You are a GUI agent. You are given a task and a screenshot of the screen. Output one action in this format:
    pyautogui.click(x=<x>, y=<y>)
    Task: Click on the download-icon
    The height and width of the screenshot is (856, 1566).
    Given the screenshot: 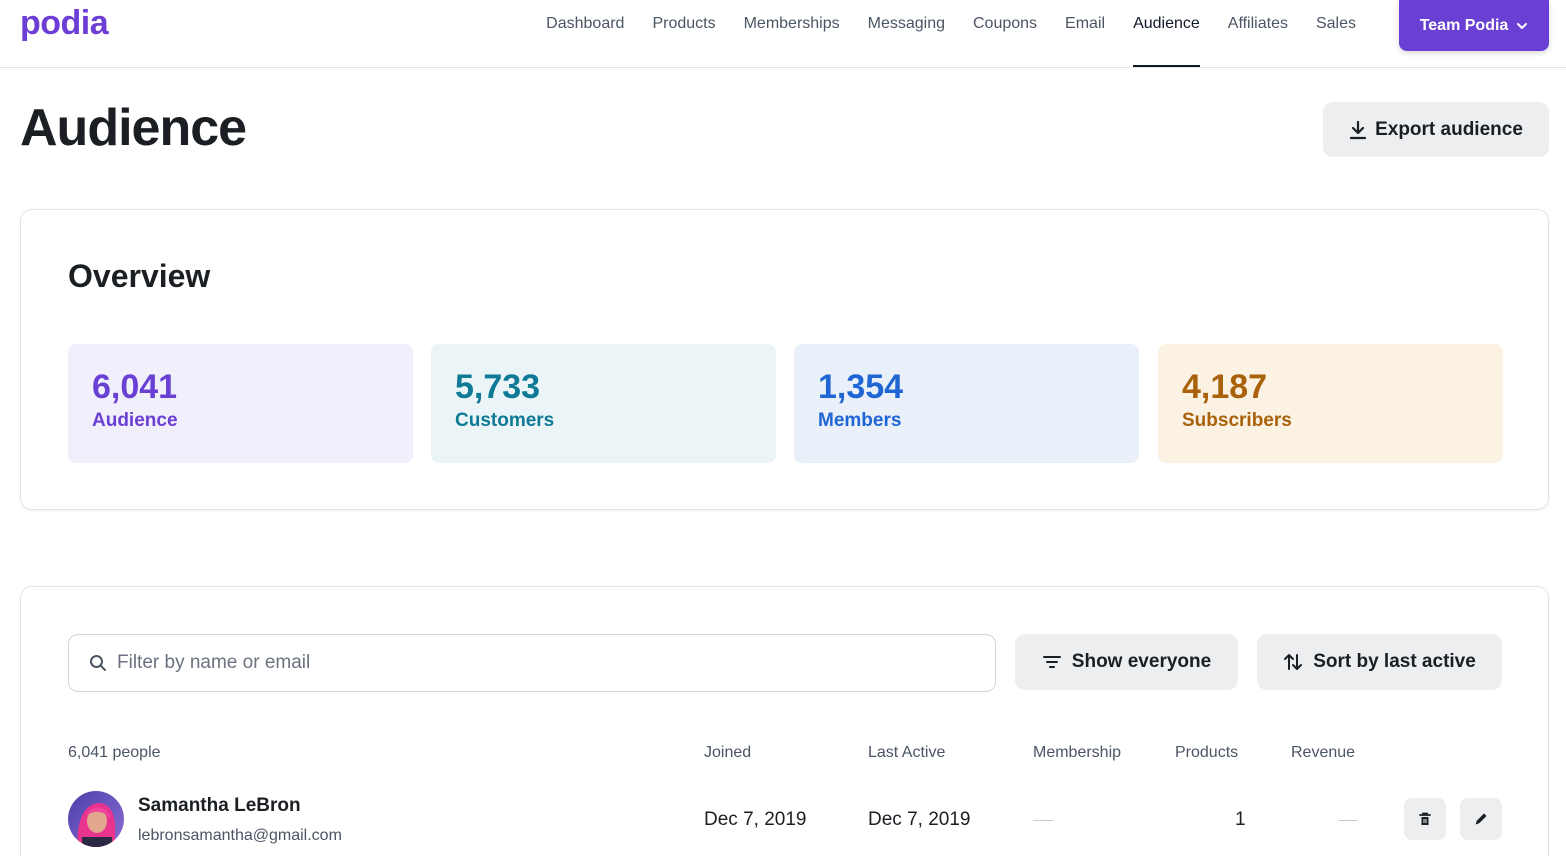 What is the action you would take?
    pyautogui.click(x=1358, y=129)
    